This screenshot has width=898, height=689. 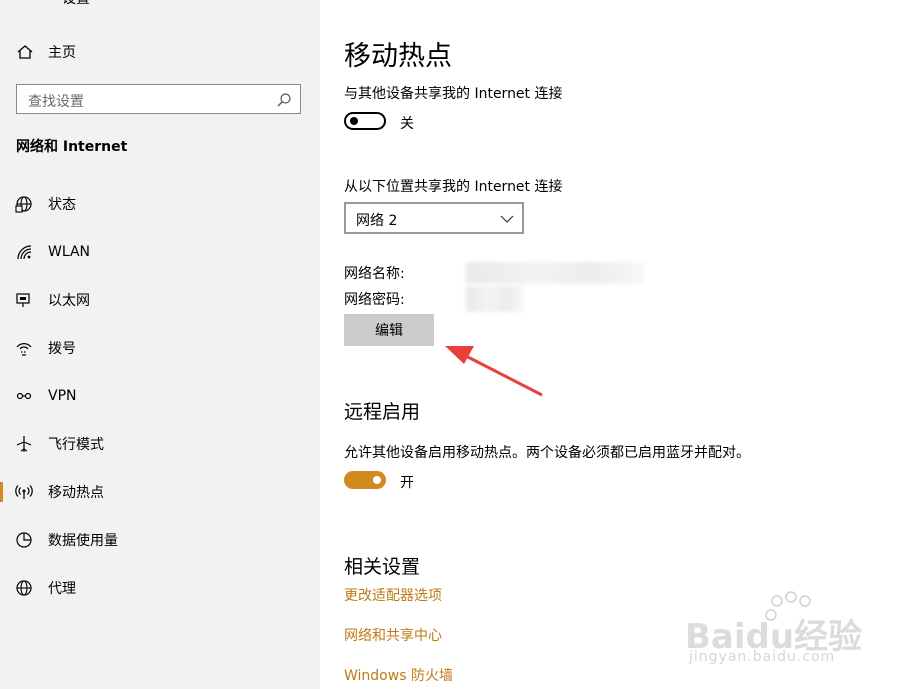 What do you see at coordinates (453, 187) in the screenshot?
I see `share-from-label: 从以下位置共享我的 Internet 连接` at bounding box center [453, 187].